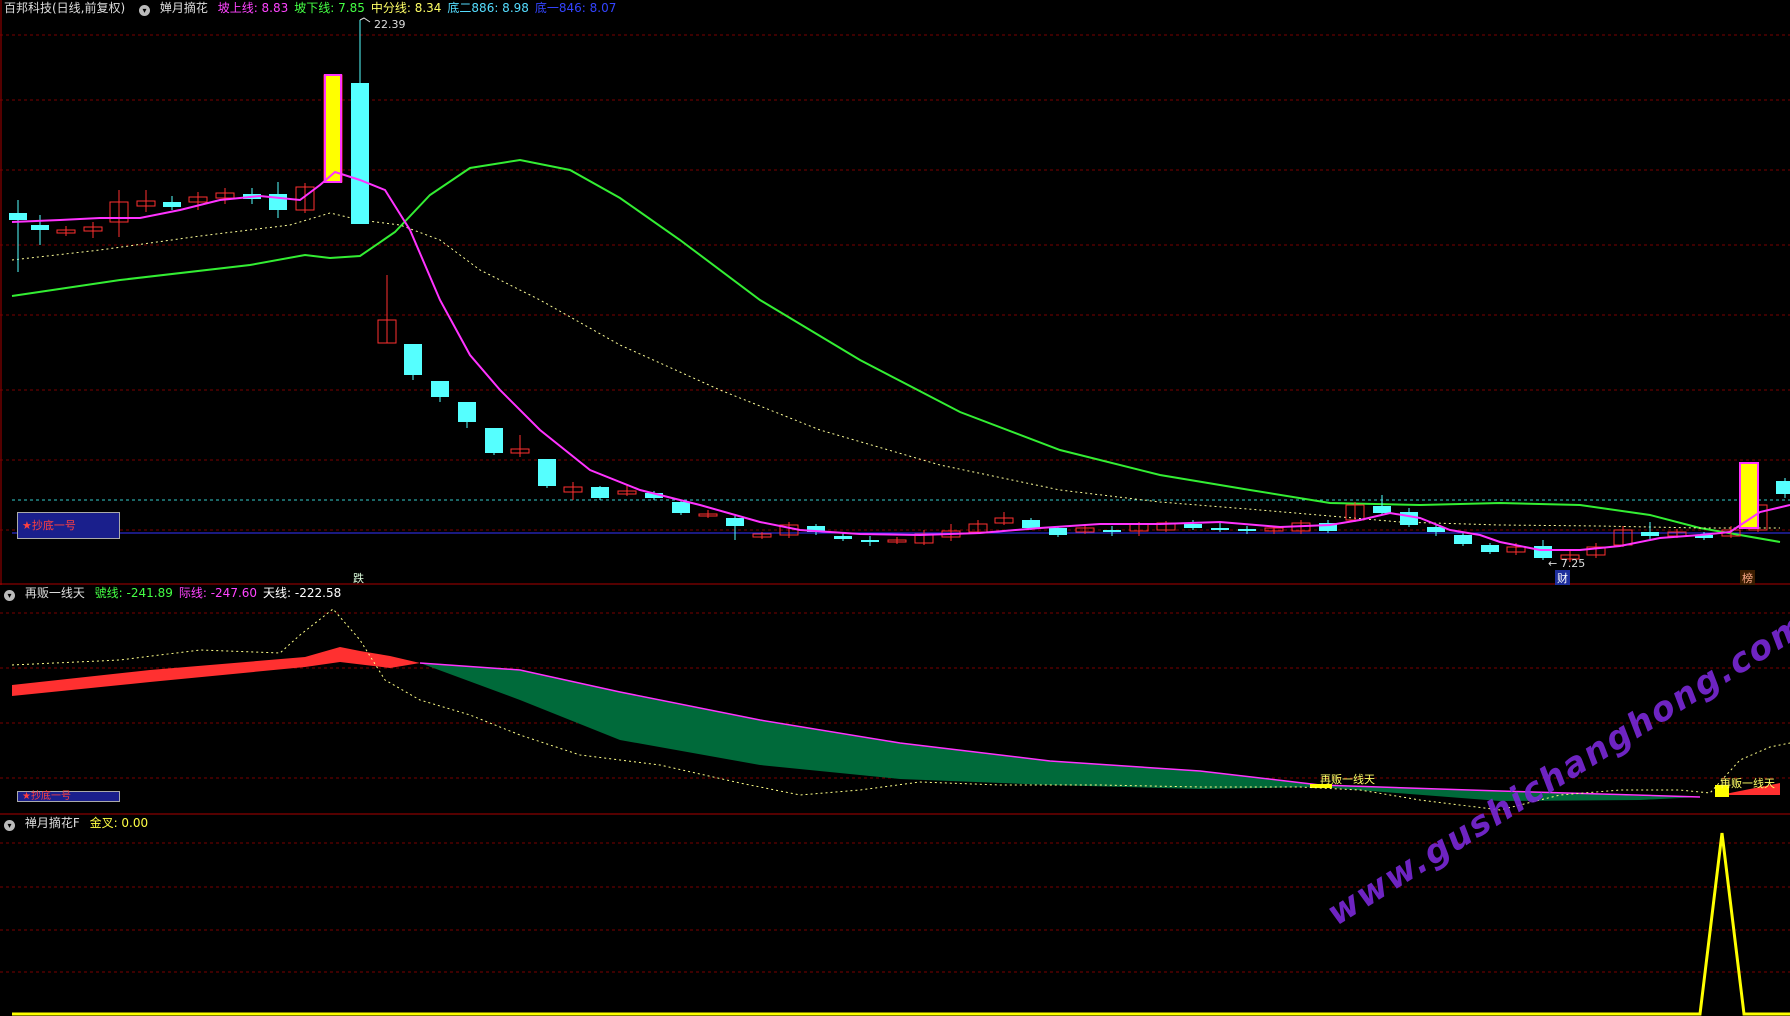  Describe the element at coordinates (488, 8) in the screenshot. I see `main-header-item-3: 底二886: 8.98` at that location.